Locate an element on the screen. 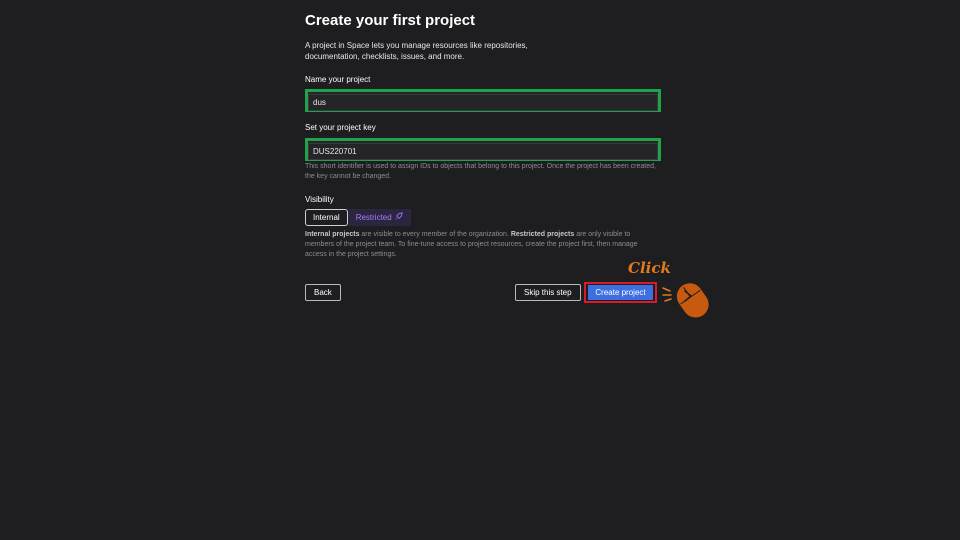  restricted-term: Restricted projects is located at coordinates (542, 234).